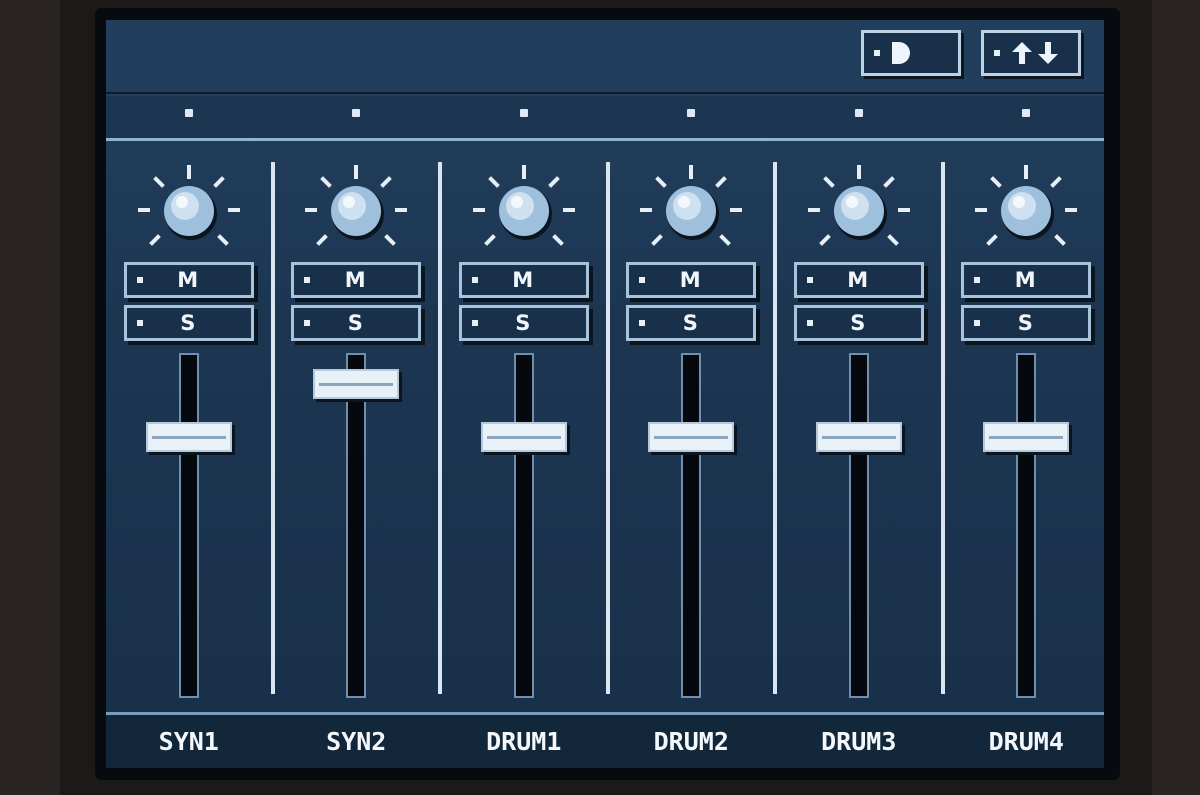 Image resolution: width=1200 pixels, height=795 pixels. I want to click on channel-name: SYN1, so click(188, 741).